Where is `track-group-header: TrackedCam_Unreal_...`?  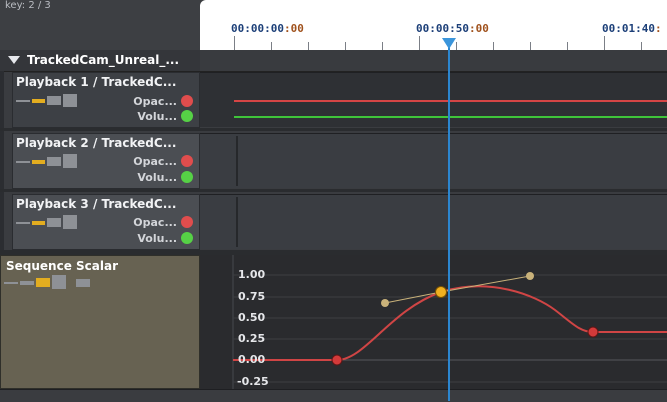 track-group-header: TrackedCam_Unreal_... is located at coordinates (100, 61).